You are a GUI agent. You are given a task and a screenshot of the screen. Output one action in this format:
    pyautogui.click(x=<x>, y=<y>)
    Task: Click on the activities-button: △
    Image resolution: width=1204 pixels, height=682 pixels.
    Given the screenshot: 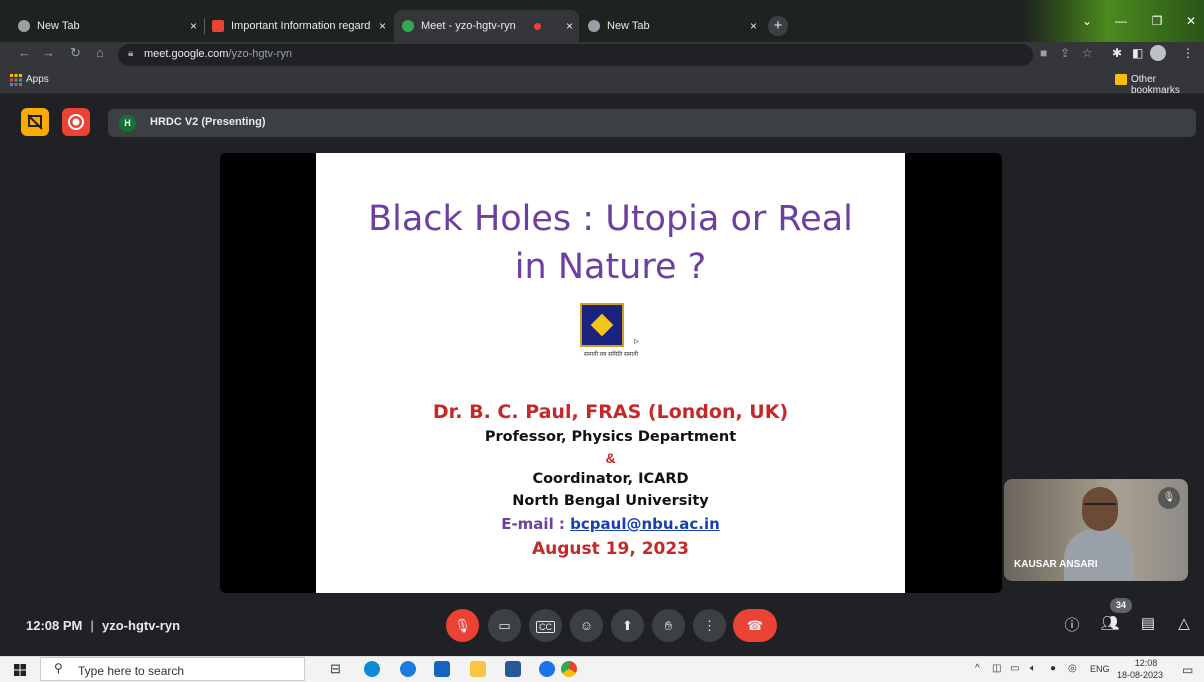 What is the action you would take?
    pyautogui.click(x=1184, y=623)
    